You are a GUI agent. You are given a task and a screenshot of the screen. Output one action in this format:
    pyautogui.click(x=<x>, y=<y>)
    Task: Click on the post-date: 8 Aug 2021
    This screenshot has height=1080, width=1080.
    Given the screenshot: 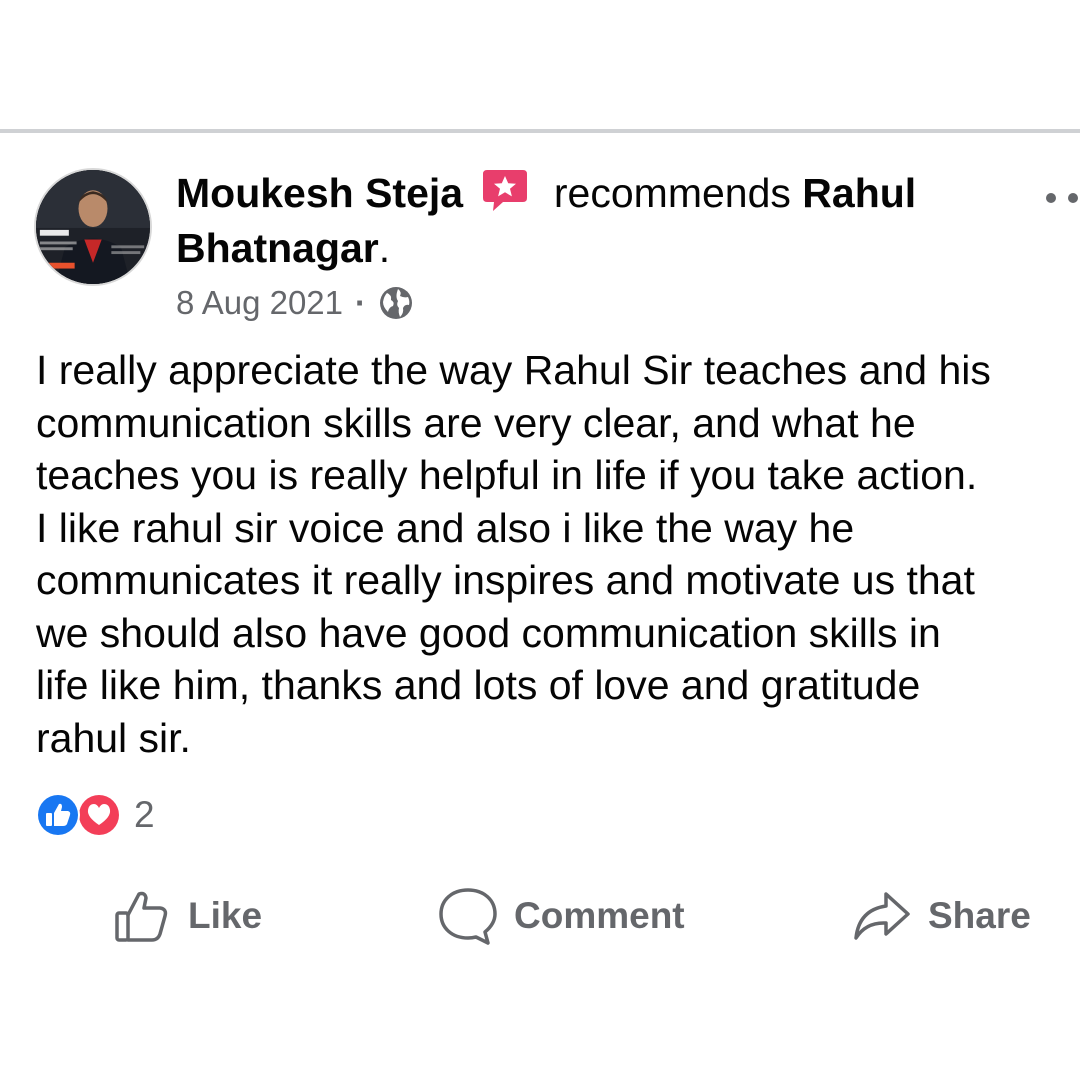 What is the action you would take?
    pyautogui.click(x=259, y=303)
    